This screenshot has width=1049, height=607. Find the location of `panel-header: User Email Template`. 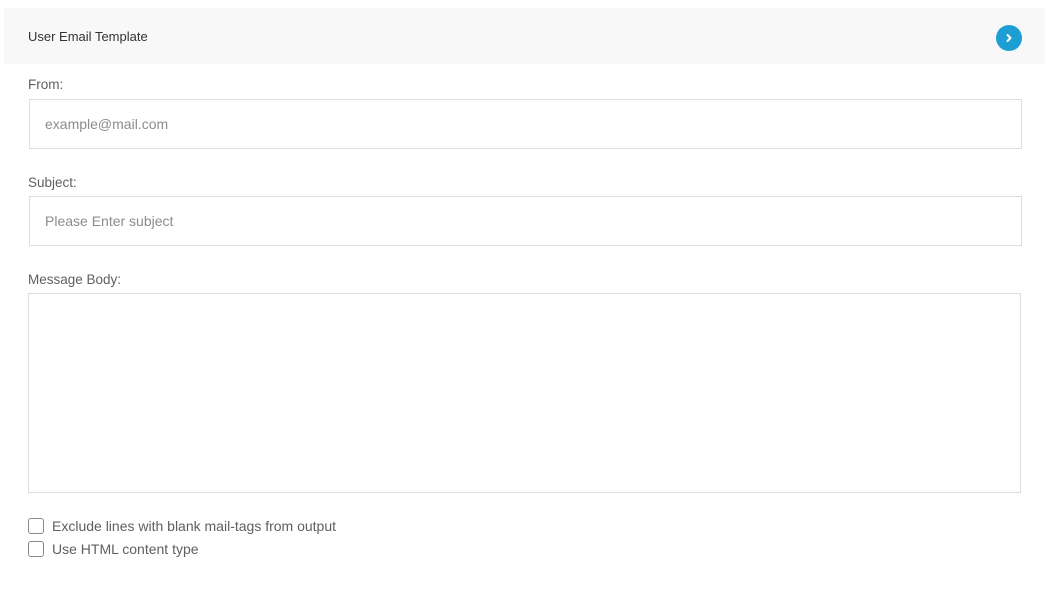

panel-header: User Email Template is located at coordinates (524, 36).